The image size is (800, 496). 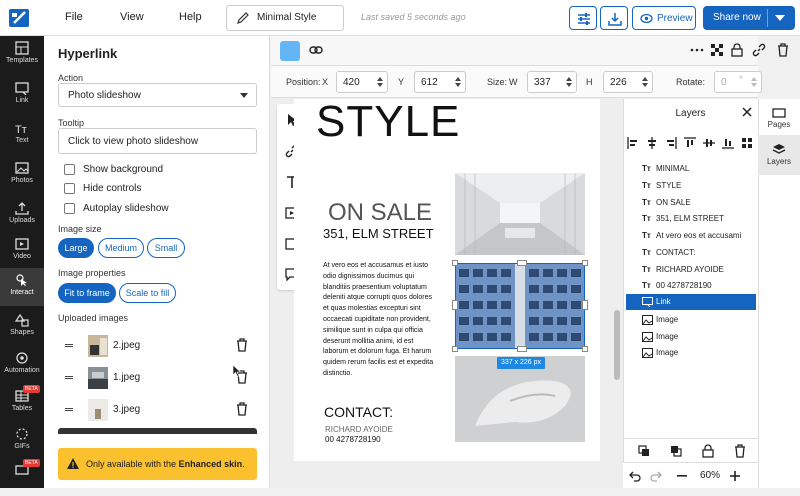 What do you see at coordinates (691, 186) in the screenshot?
I see `layer-item: Tт STYLE` at bounding box center [691, 186].